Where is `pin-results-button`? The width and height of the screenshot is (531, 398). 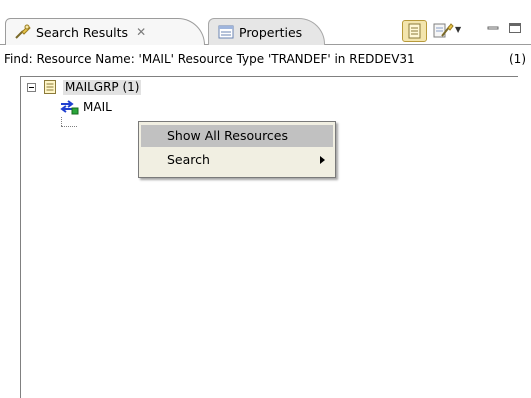
pin-results-button is located at coordinates (414, 31).